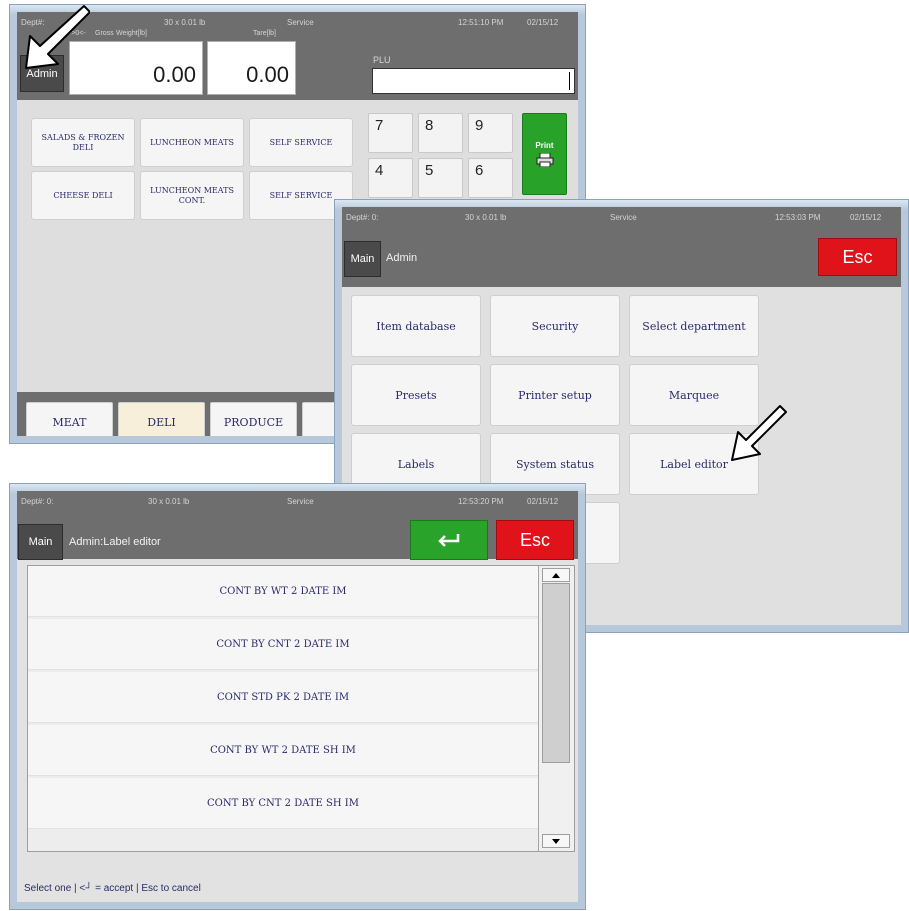 This screenshot has height=911, width=909. What do you see at coordinates (473, 81) in the screenshot?
I see `plu-input` at bounding box center [473, 81].